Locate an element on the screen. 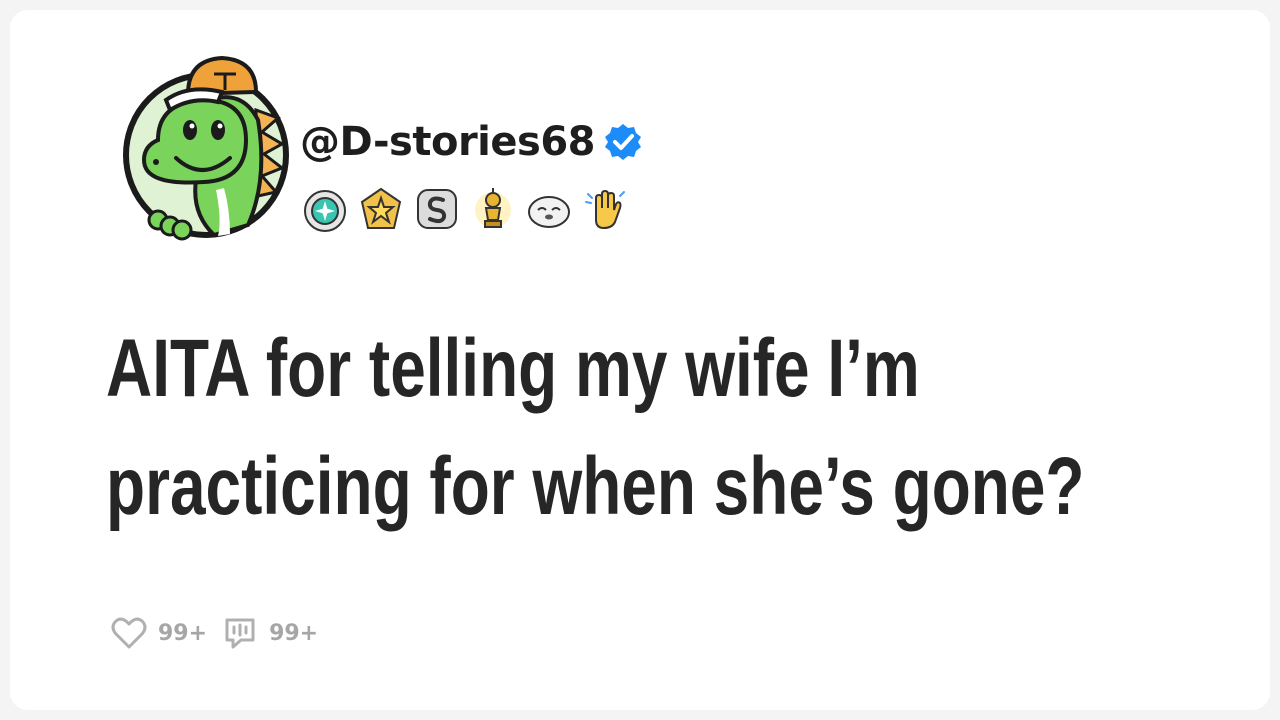 This screenshot has height=720, width=1280. diamond-badge-icon is located at coordinates (325, 211).